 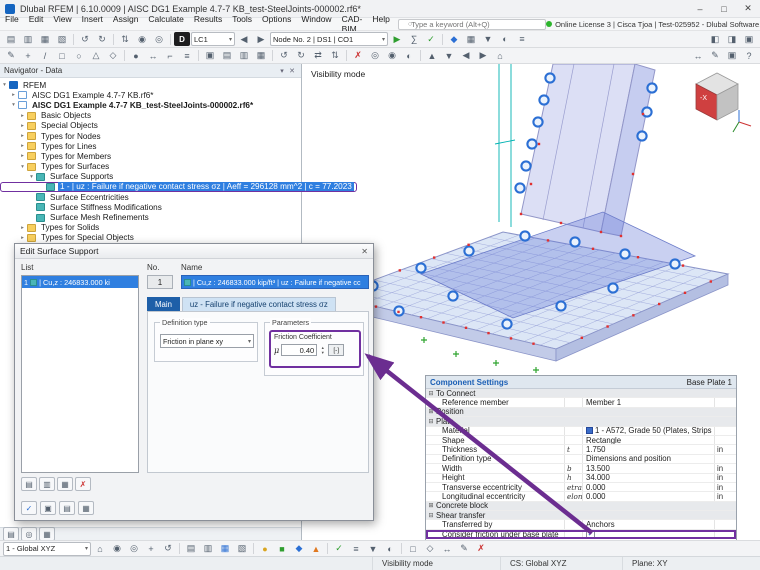 What do you see at coordinates (244, 56) in the screenshot?
I see `select-special-button: ▥` at bounding box center [244, 56].